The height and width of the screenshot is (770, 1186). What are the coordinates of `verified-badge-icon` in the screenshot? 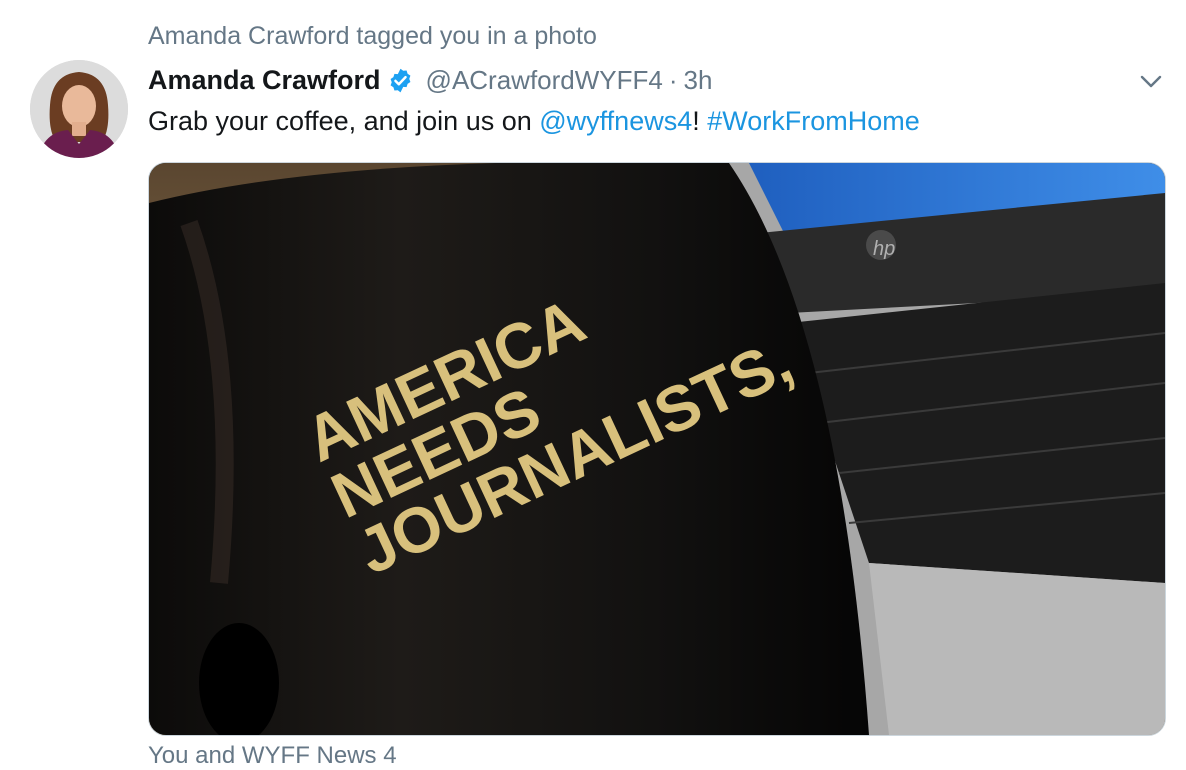 It's located at (400, 80).